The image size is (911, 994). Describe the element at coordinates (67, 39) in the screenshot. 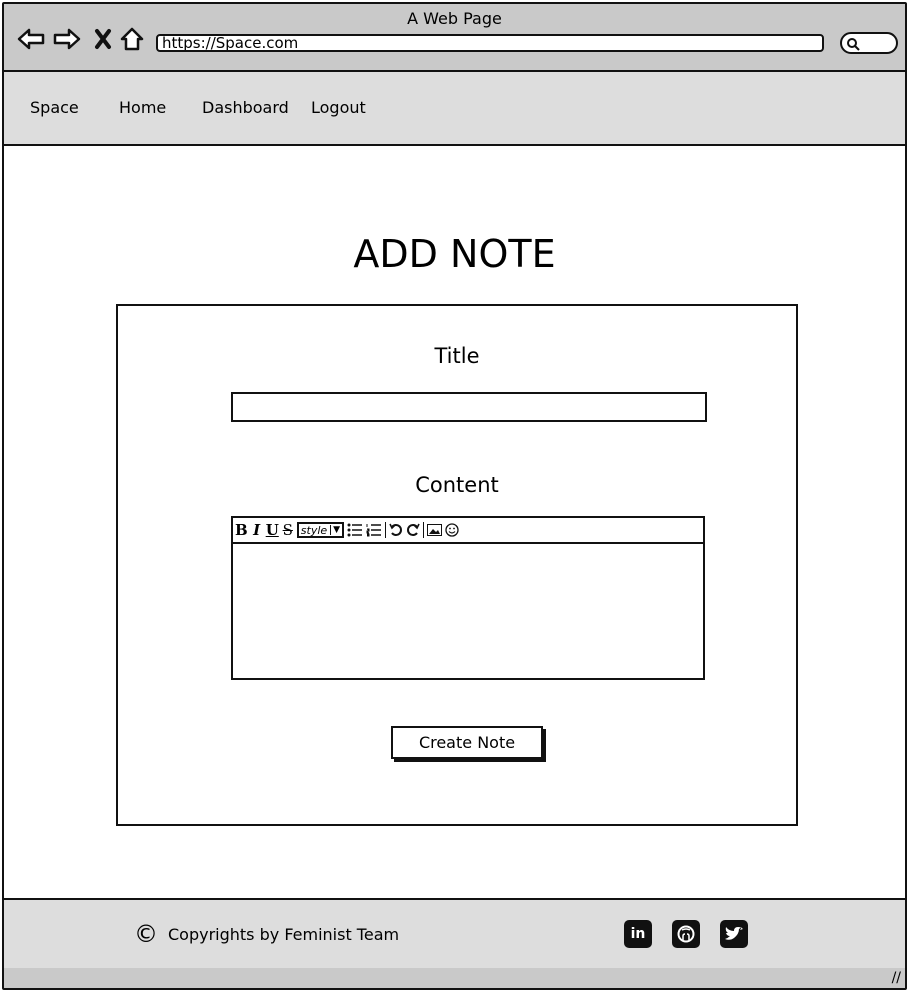

I see `forward-arrow-icon` at that location.